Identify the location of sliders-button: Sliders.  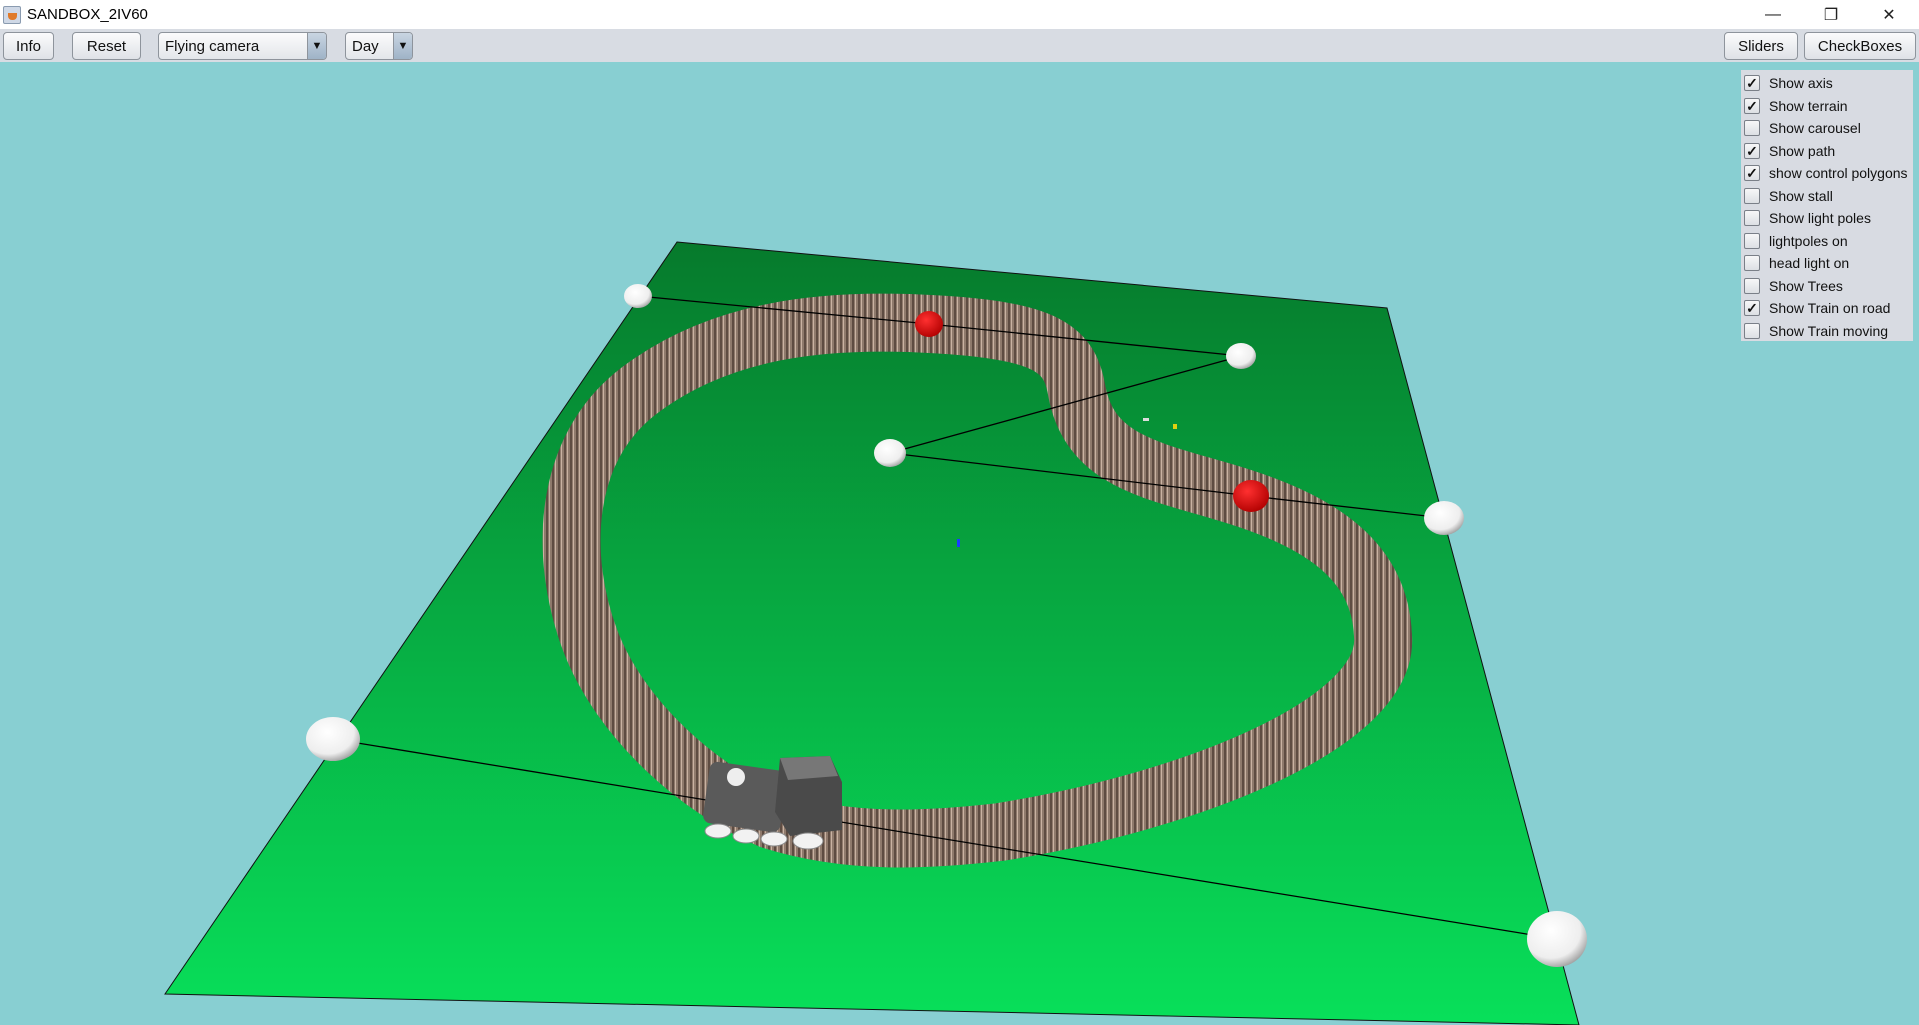
(1761, 46).